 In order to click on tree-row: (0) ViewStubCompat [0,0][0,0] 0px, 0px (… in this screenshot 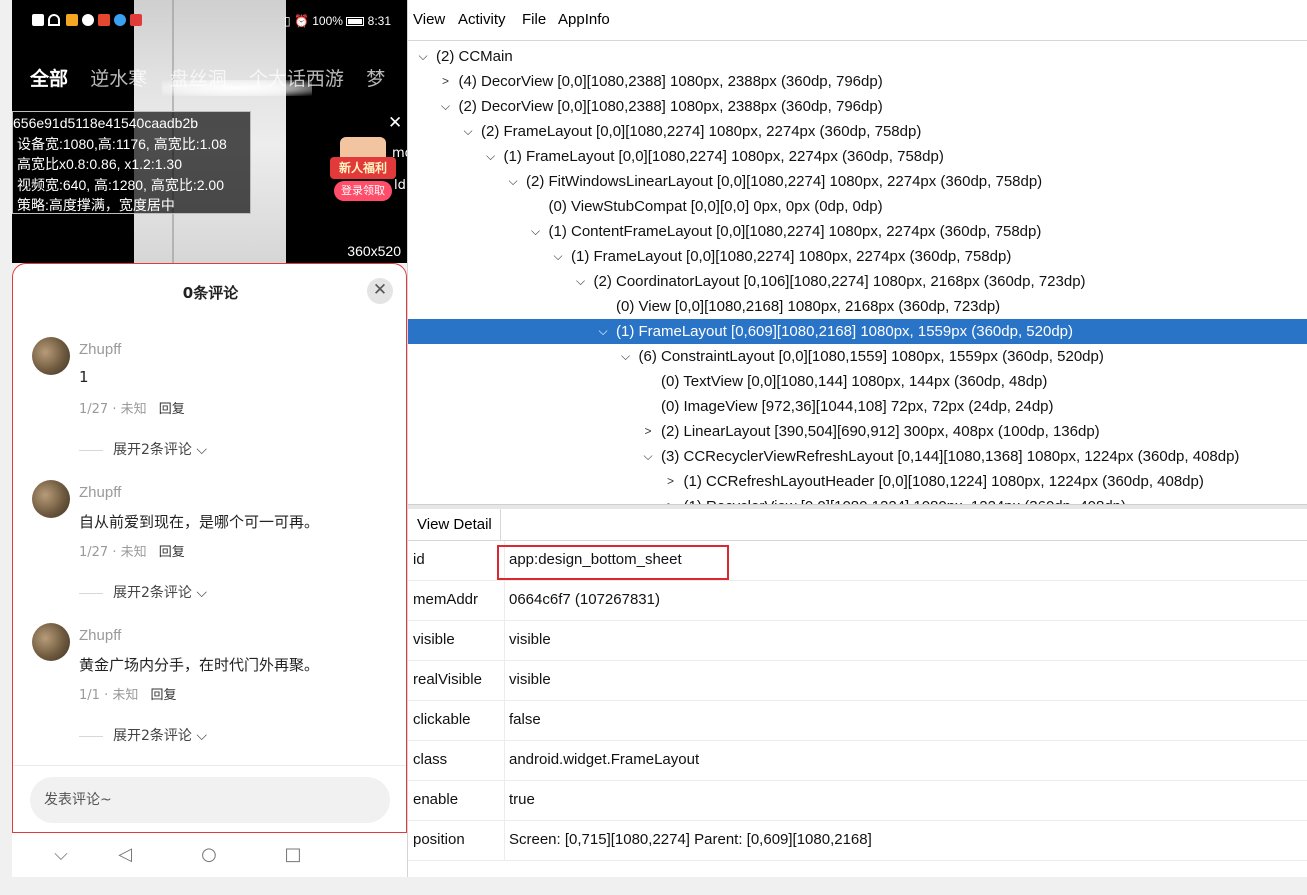, I will do `click(857, 206)`.